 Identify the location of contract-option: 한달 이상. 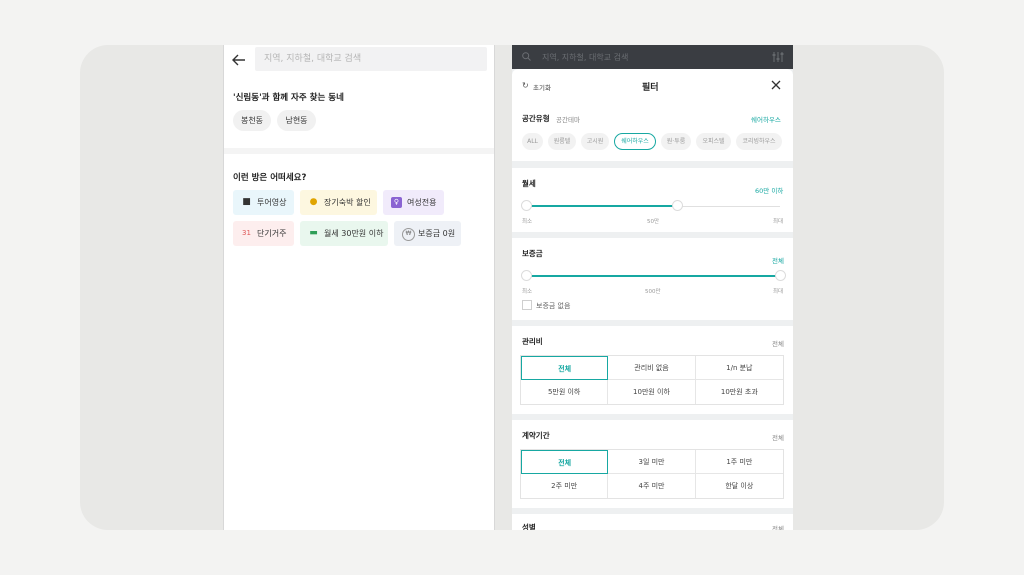
(739, 486).